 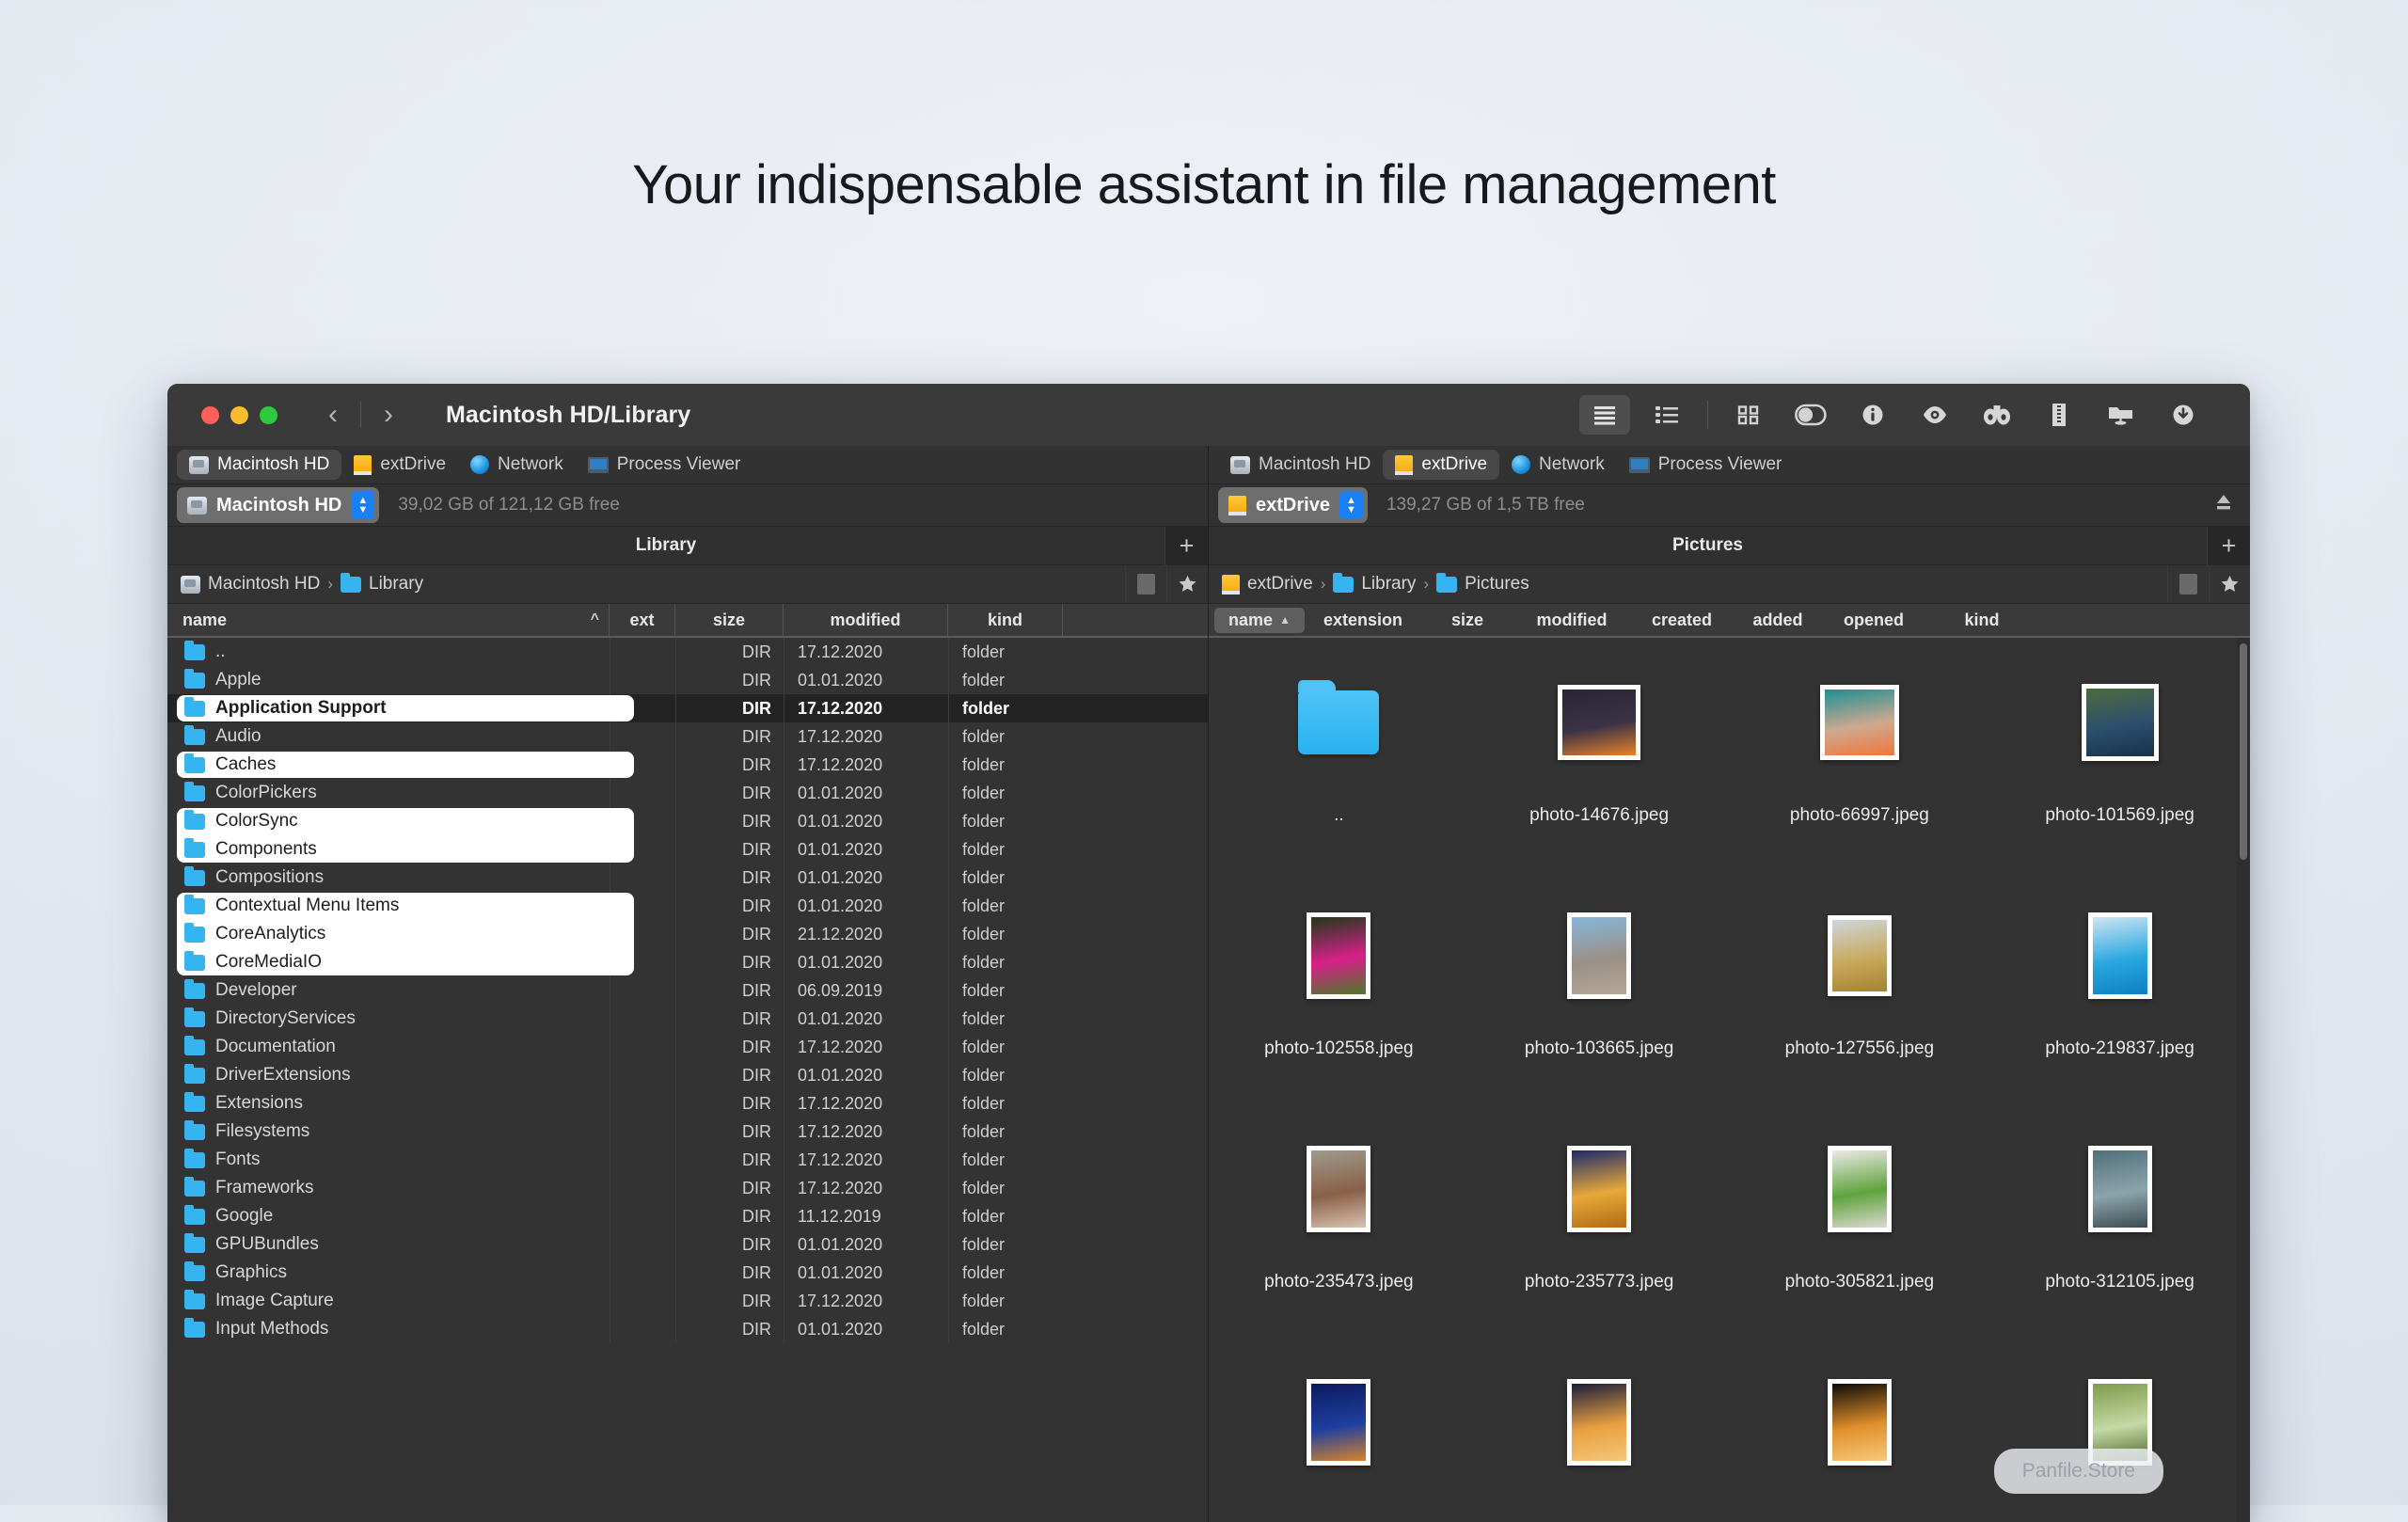 What do you see at coordinates (2223, 506) in the screenshot?
I see `eject-icon` at bounding box center [2223, 506].